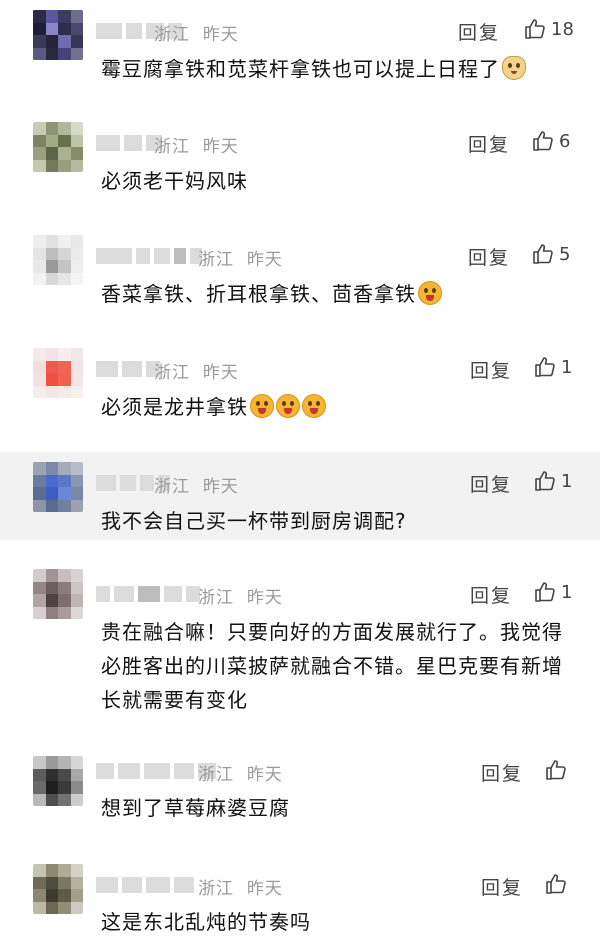  Describe the element at coordinates (300, 903) in the screenshot. I see `comment-item: 浙江 昨天 回复 这是东北乱炖的节奏吗` at that location.